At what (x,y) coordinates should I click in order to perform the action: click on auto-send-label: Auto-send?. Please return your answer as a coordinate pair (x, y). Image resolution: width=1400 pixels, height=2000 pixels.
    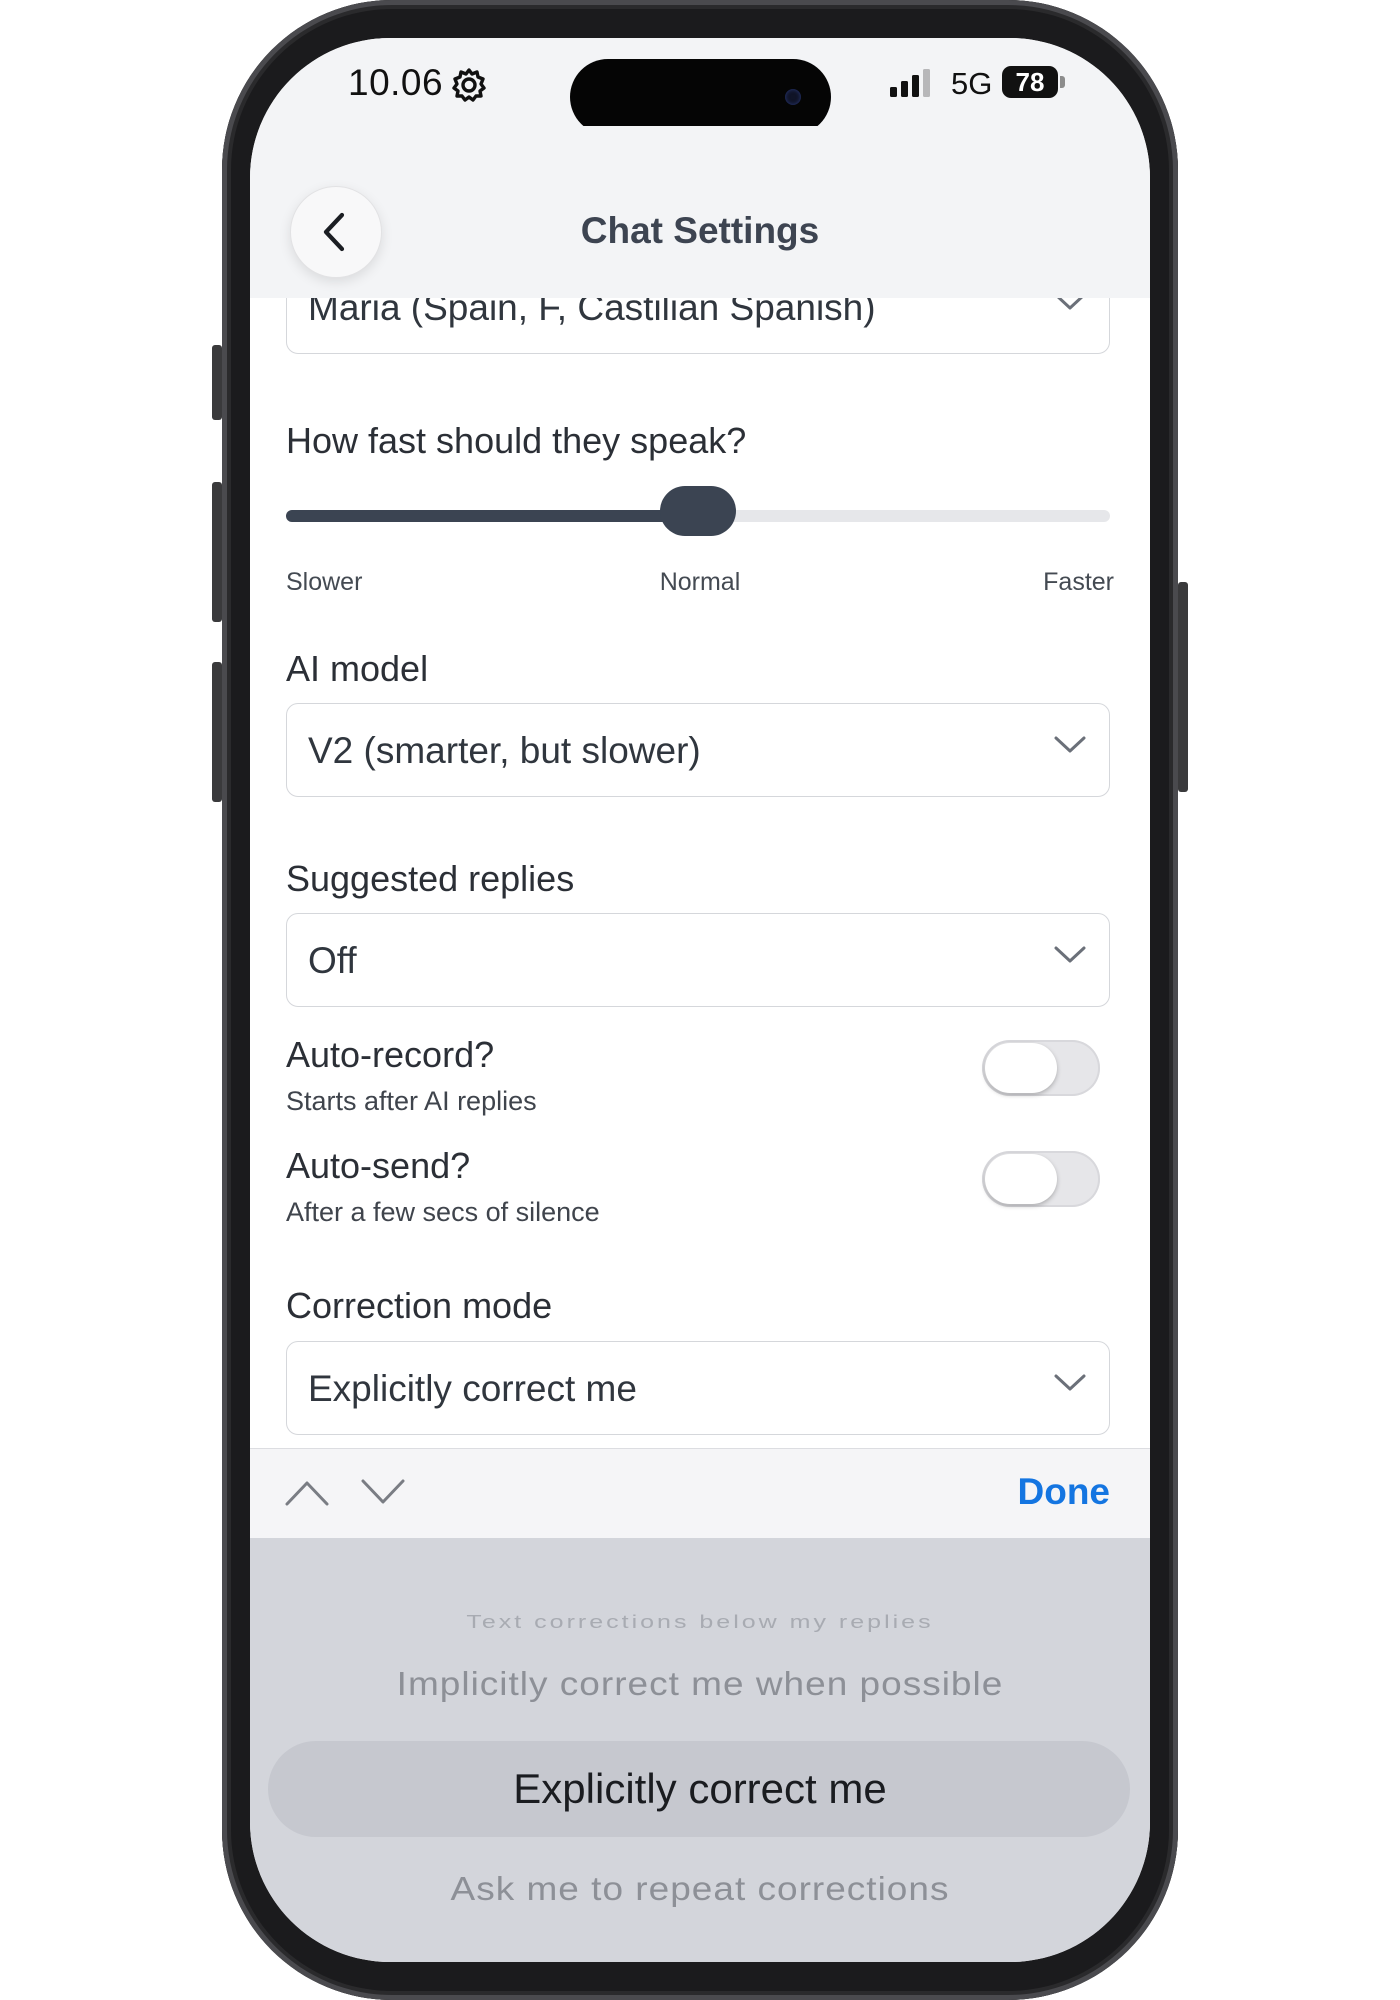
    Looking at the image, I should click on (378, 1165).